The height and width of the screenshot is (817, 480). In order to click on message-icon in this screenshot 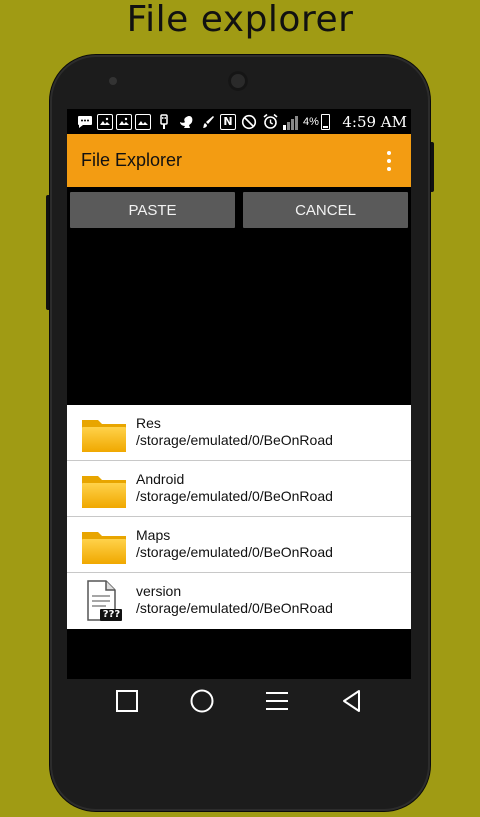, I will do `click(84, 122)`.